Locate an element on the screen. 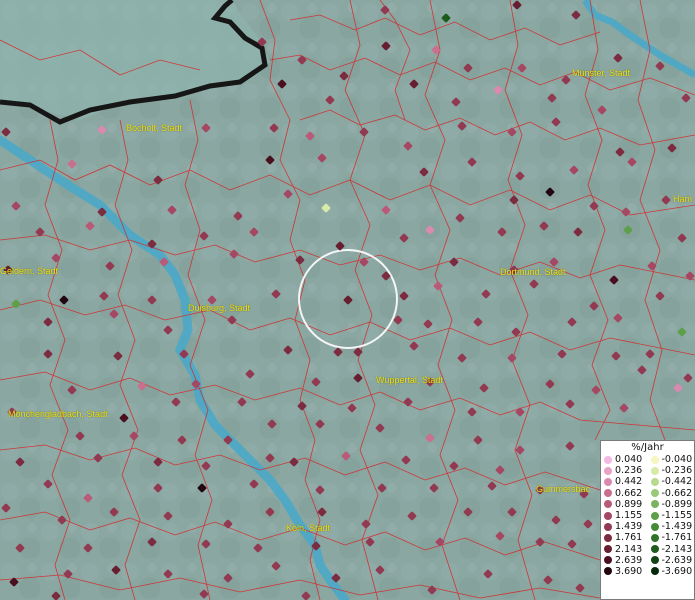 The height and width of the screenshot is (600, 695). legend-label: -0.899 is located at coordinates (677, 504).